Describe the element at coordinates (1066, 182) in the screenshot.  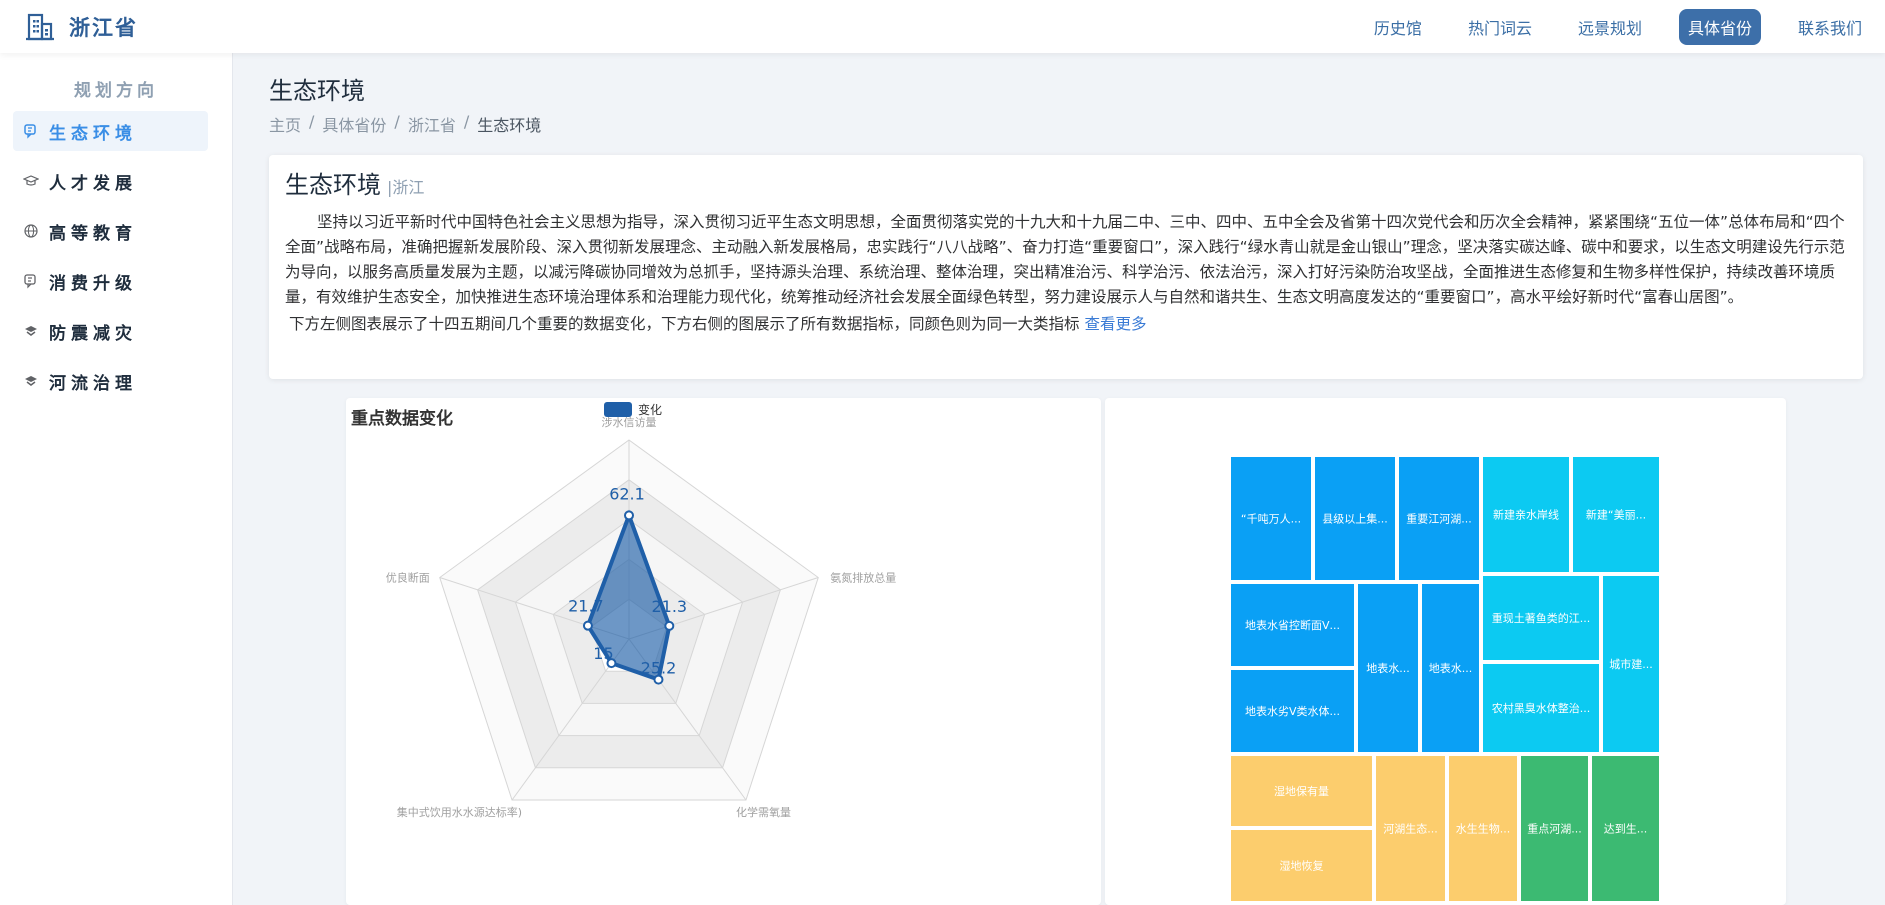
I see `intro-heading: 生态环境 |浙江` at that location.